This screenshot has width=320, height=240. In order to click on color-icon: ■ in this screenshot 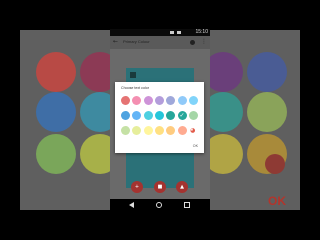, I will do `click(160, 187)`.